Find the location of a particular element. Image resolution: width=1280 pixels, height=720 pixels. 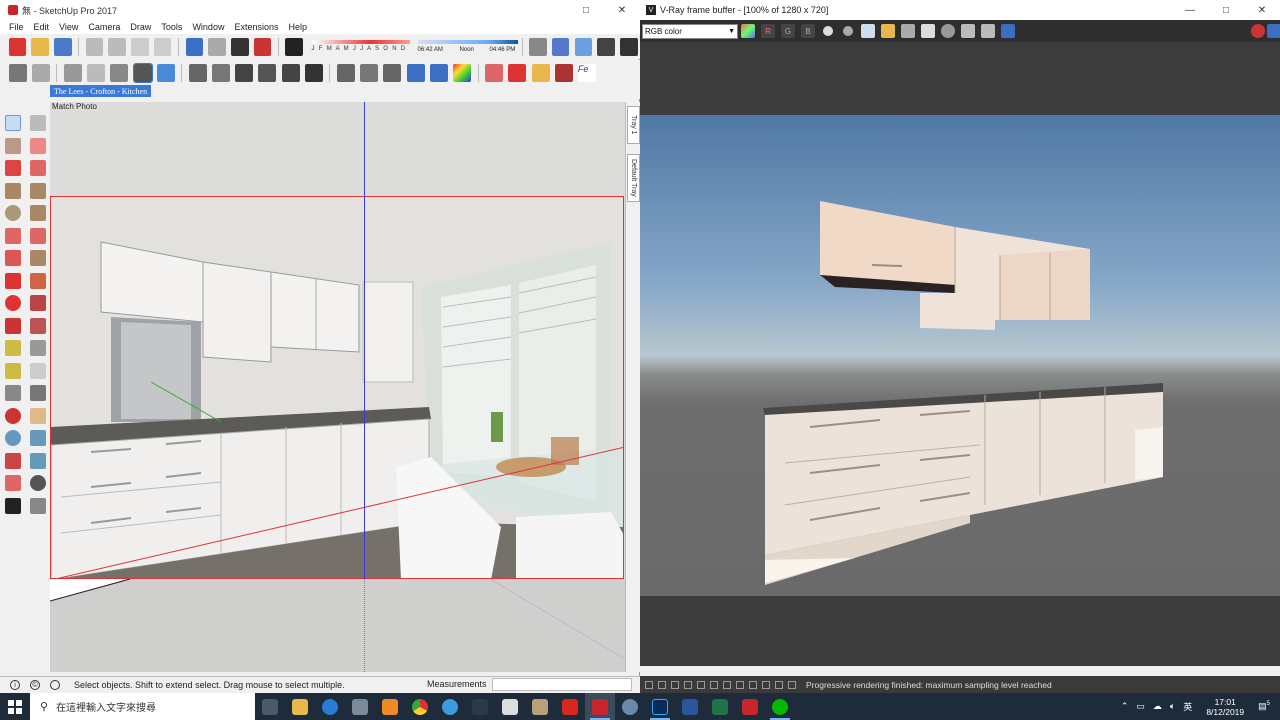

taskbar-ie is located at coordinates (450, 706).